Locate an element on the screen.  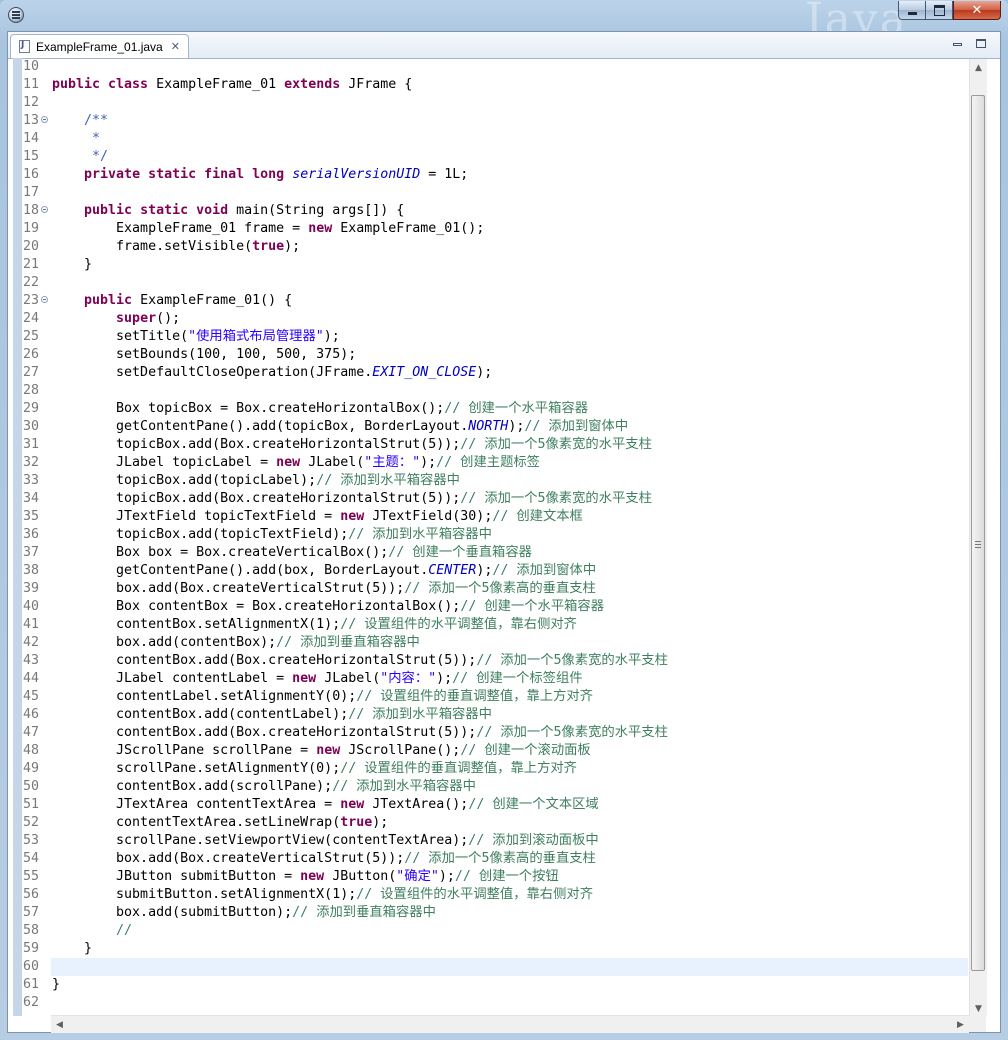
code-line: 52 contentTextArea.setLineWrap(true); is located at coordinates (488, 823).